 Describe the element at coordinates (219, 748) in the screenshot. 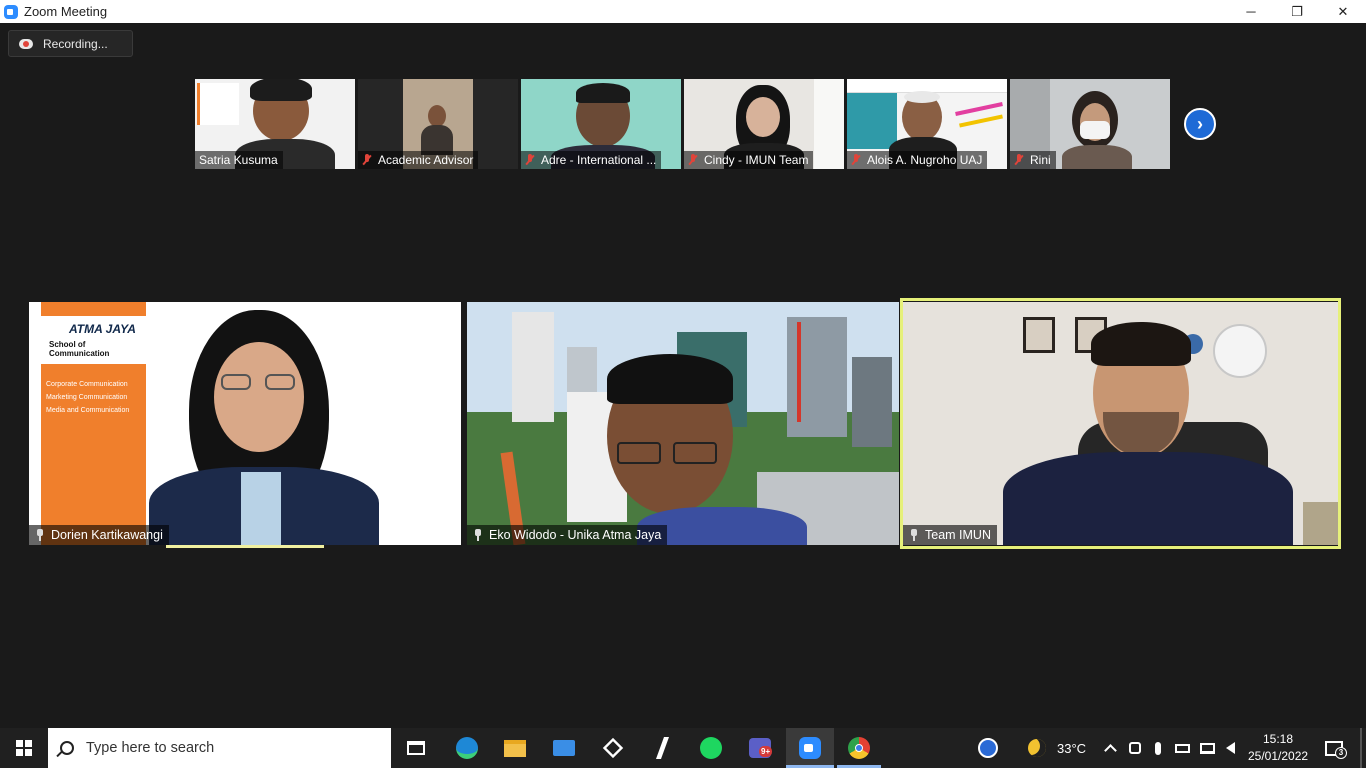

I see `taskbar-search-box: Type here to search` at that location.